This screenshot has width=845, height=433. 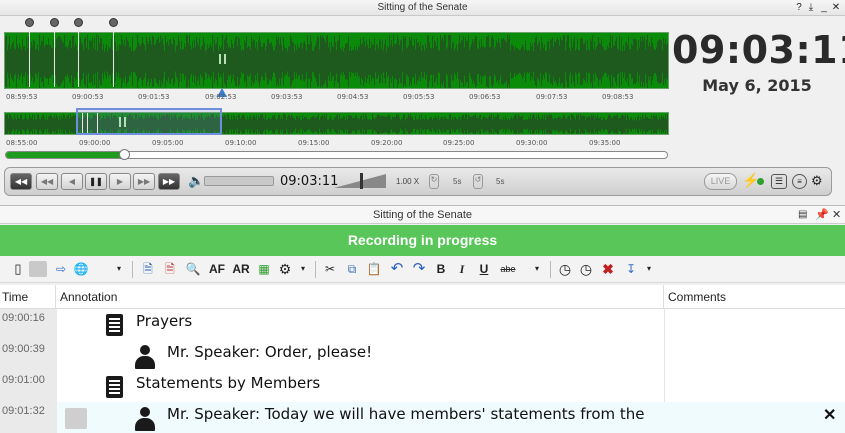 I want to click on overview-tick: 09:25:00, so click(x=459, y=143).